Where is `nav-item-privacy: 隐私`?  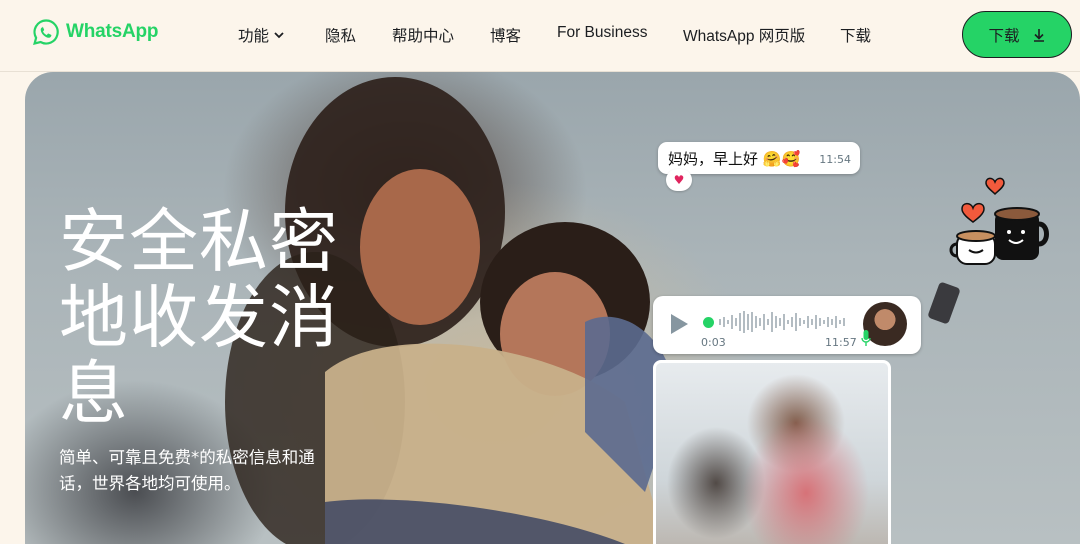 nav-item-privacy: 隐私 is located at coordinates (340, 35).